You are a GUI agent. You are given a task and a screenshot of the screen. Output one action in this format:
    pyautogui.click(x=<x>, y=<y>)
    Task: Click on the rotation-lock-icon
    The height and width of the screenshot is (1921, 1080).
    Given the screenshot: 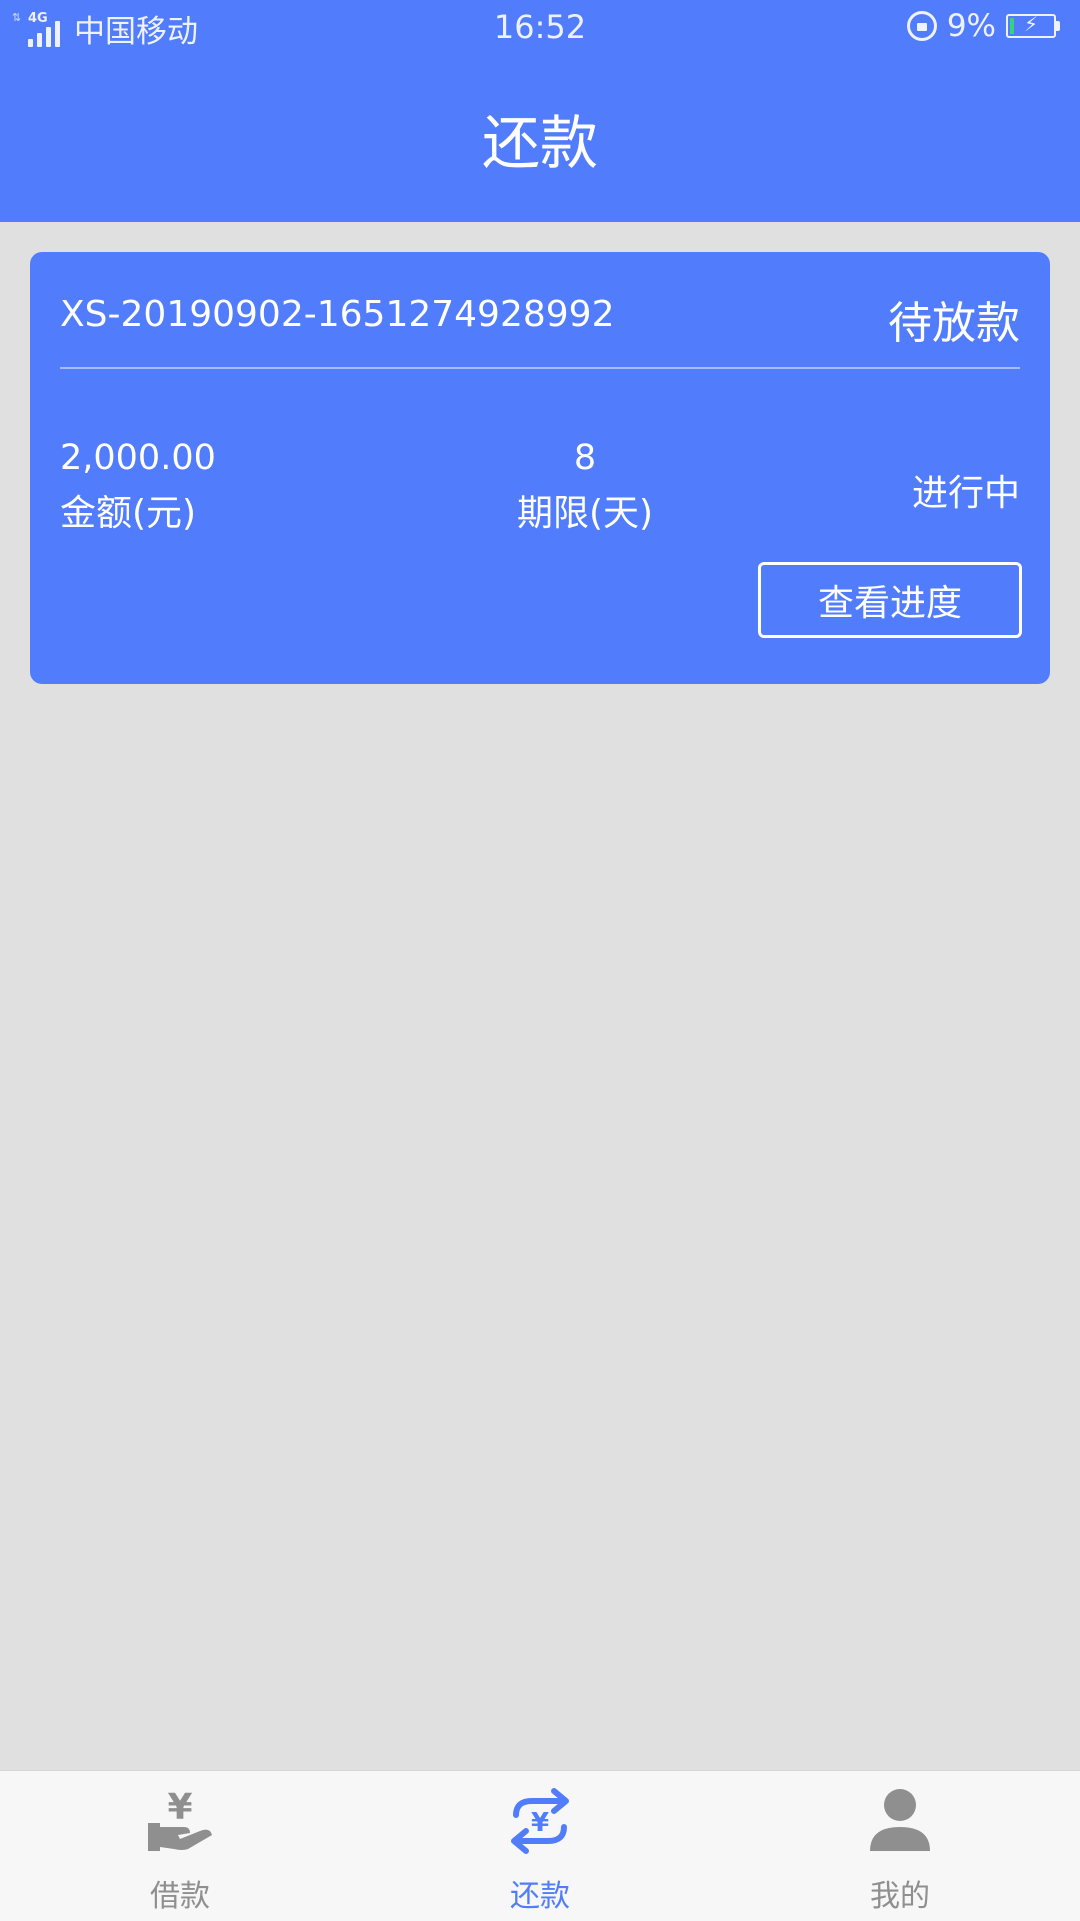 What is the action you would take?
    pyautogui.click(x=921, y=26)
    